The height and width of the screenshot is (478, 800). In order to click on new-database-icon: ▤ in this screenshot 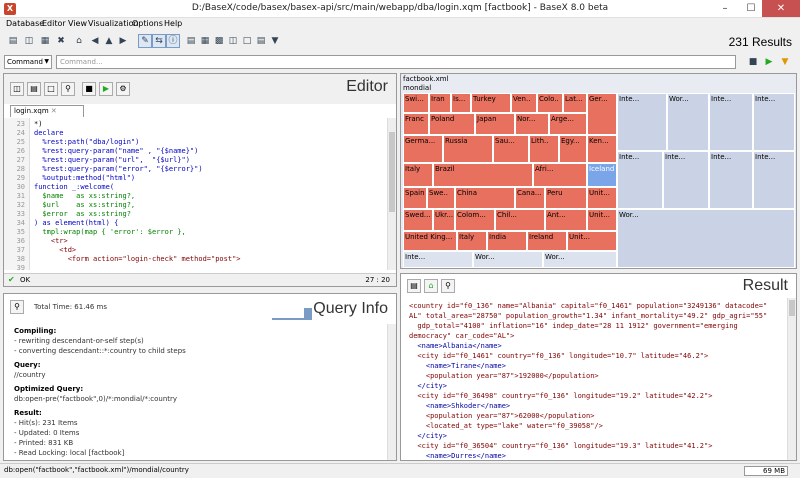, I will do `click(13, 41)`.